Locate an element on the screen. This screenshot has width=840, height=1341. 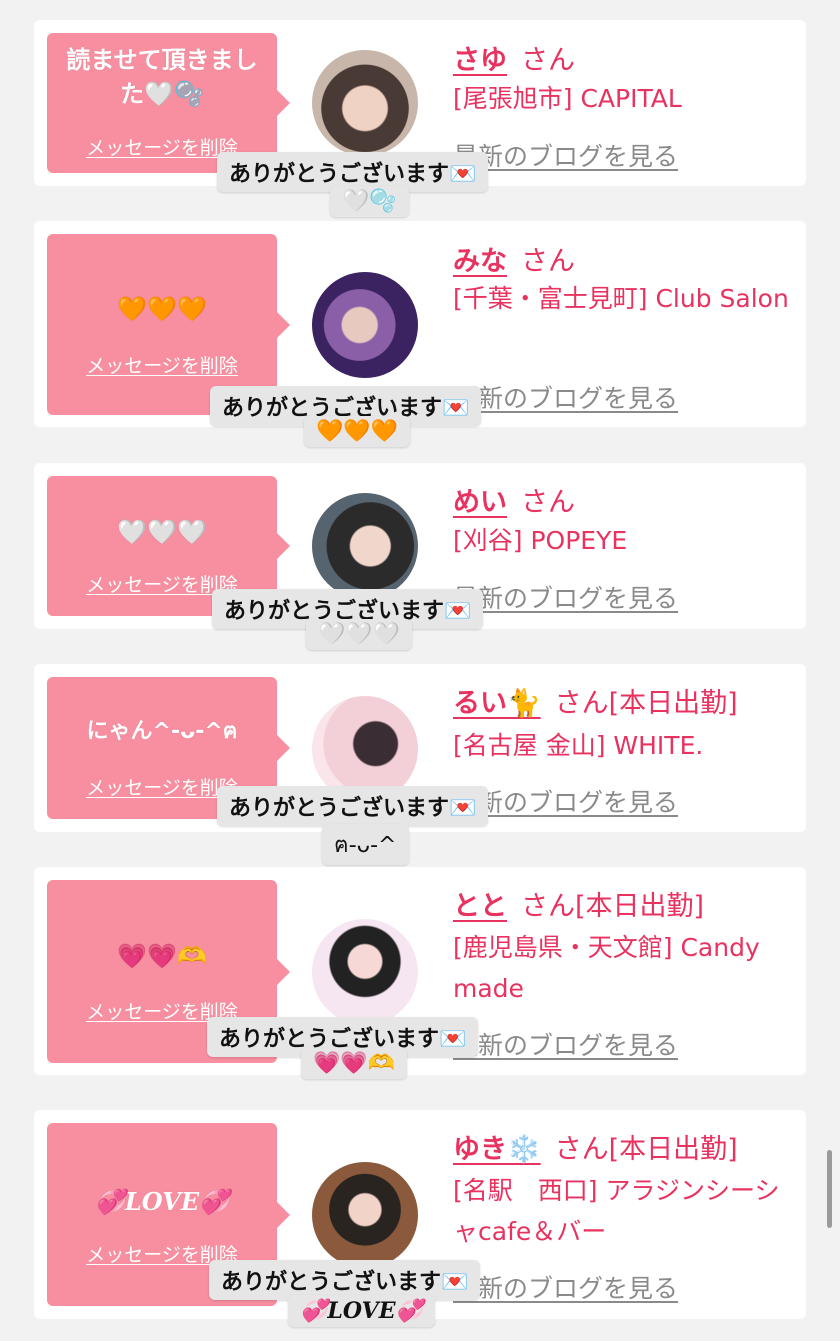
reply-overlay-emoji: 🤍🫧 is located at coordinates (369, 201).